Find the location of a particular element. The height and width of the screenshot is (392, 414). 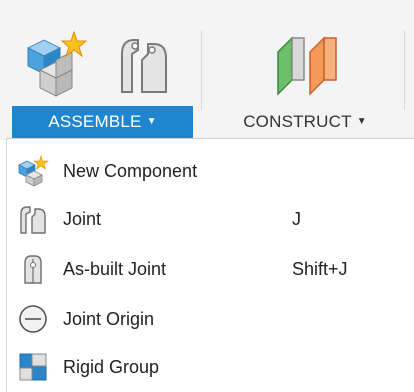

construct-label: CONSTRUCT is located at coordinates (297, 121).